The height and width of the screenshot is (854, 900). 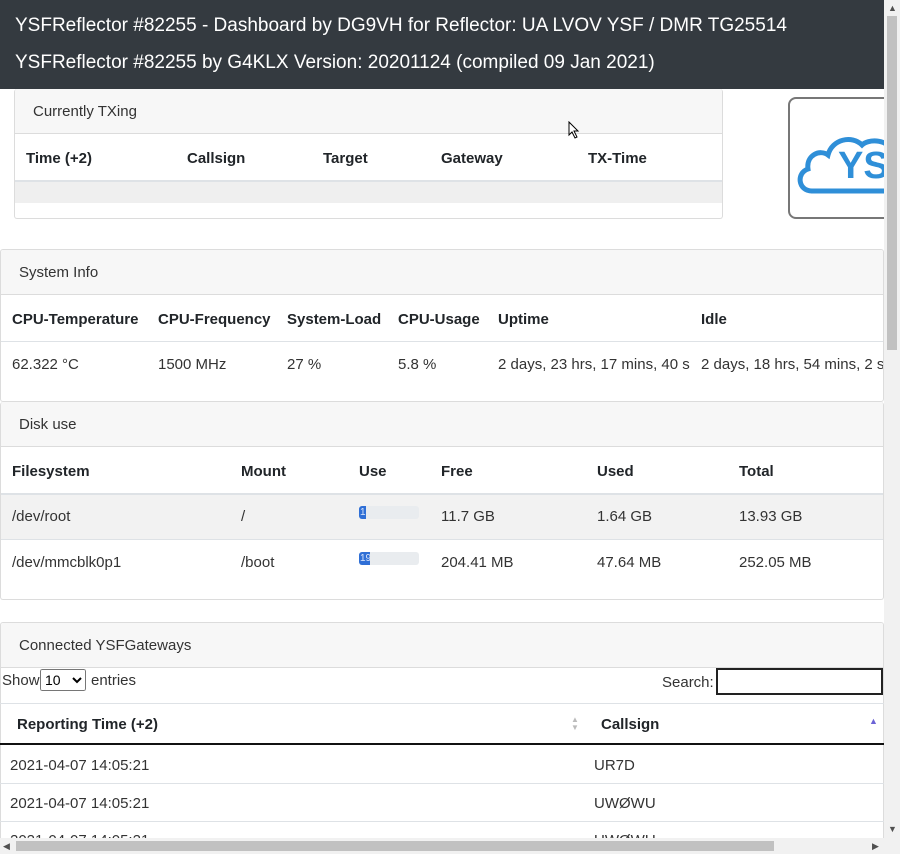 What do you see at coordinates (442, 272) in the screenshot?
I see `system-info-title: System Info` at bounding box center [442, 272].